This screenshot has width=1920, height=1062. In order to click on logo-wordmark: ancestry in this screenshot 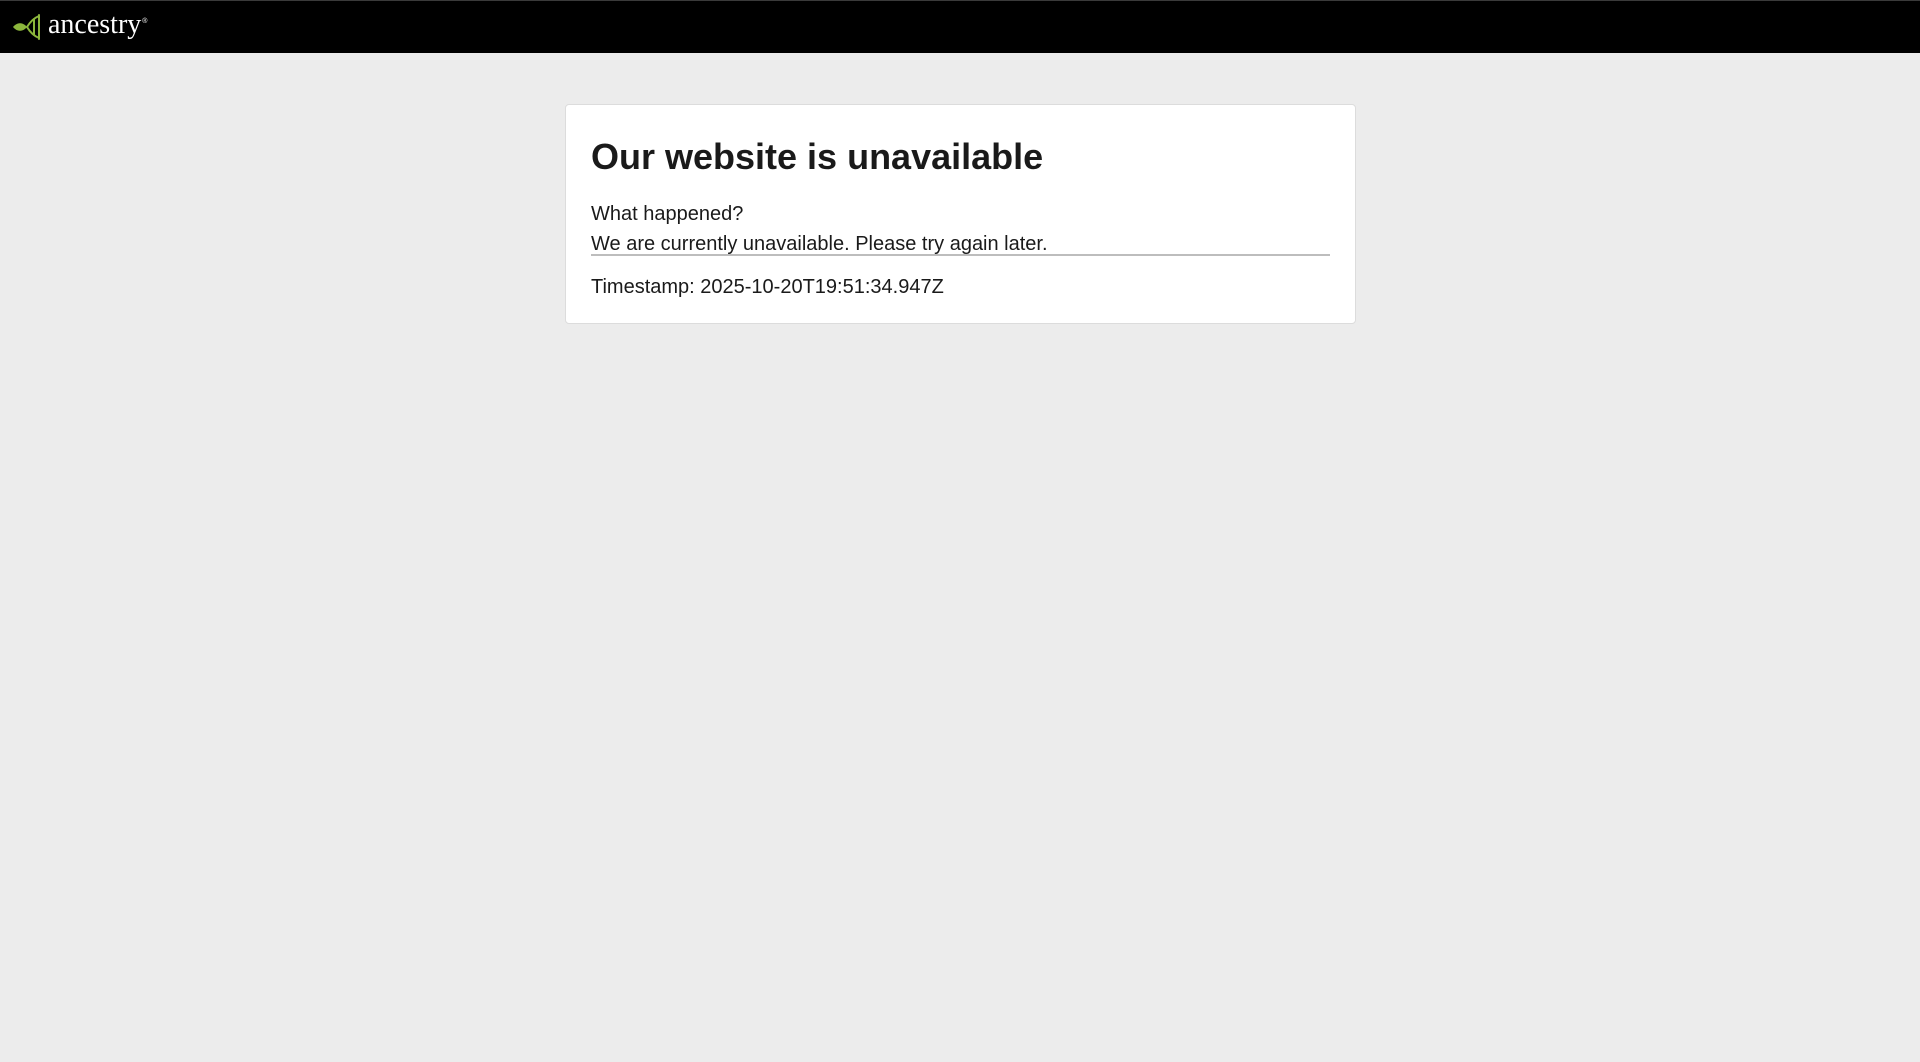, I will do `click(95, 24)`.